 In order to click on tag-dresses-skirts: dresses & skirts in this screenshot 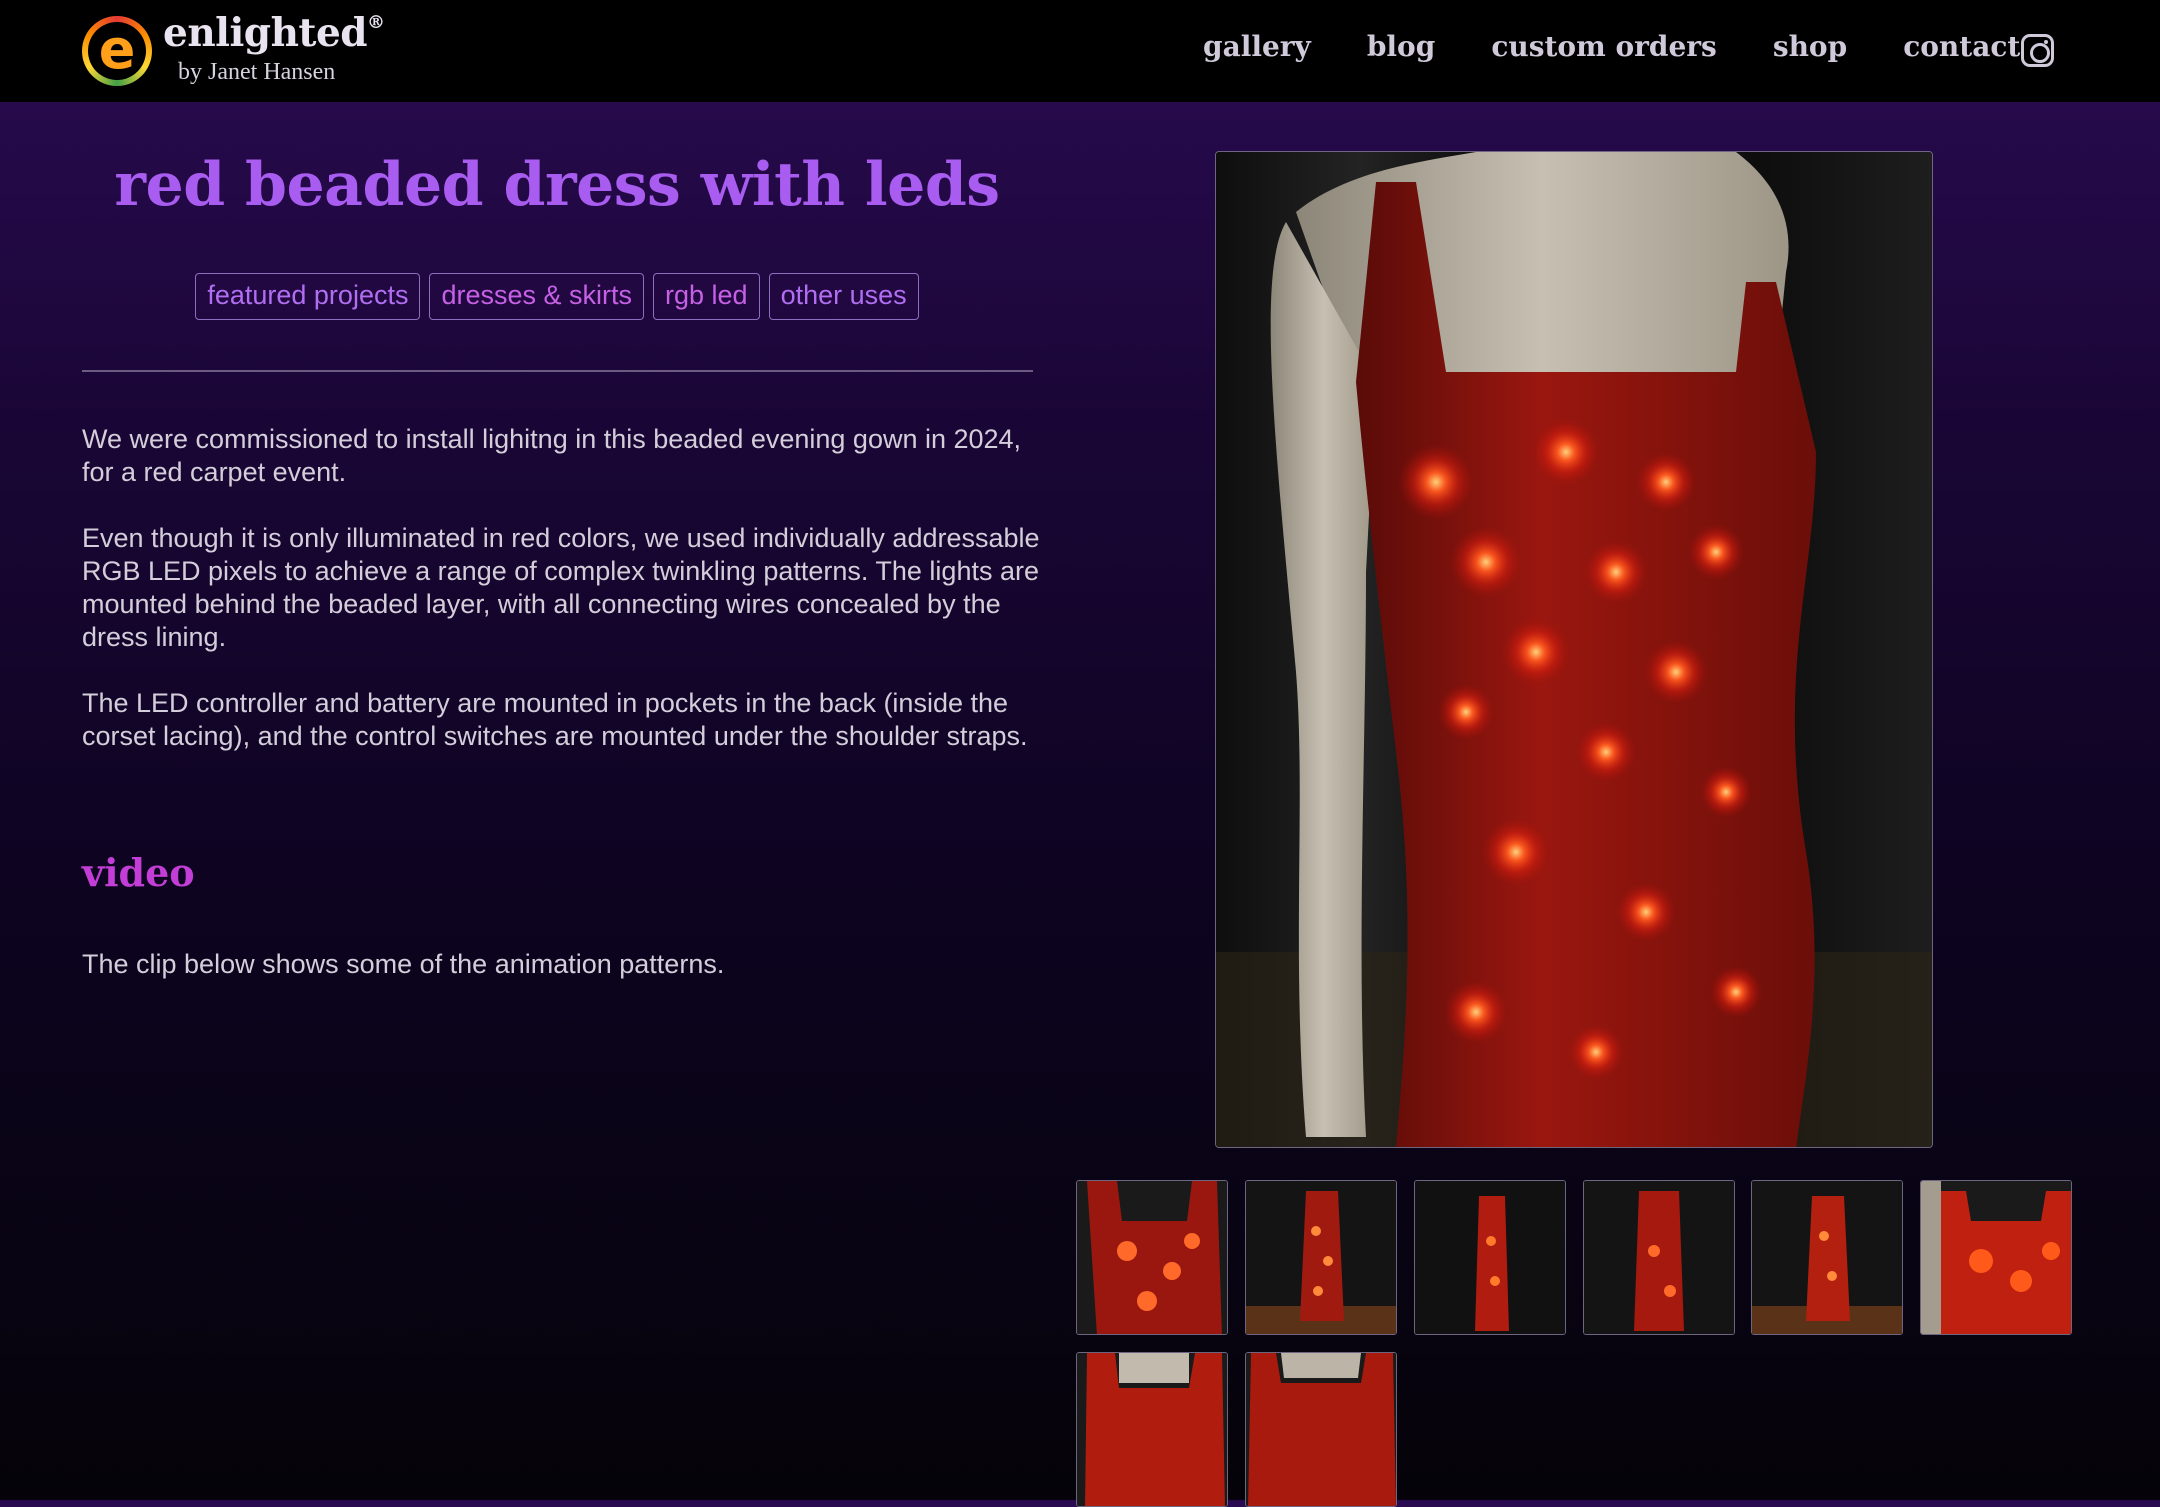, I will do `click(537, 296)`.